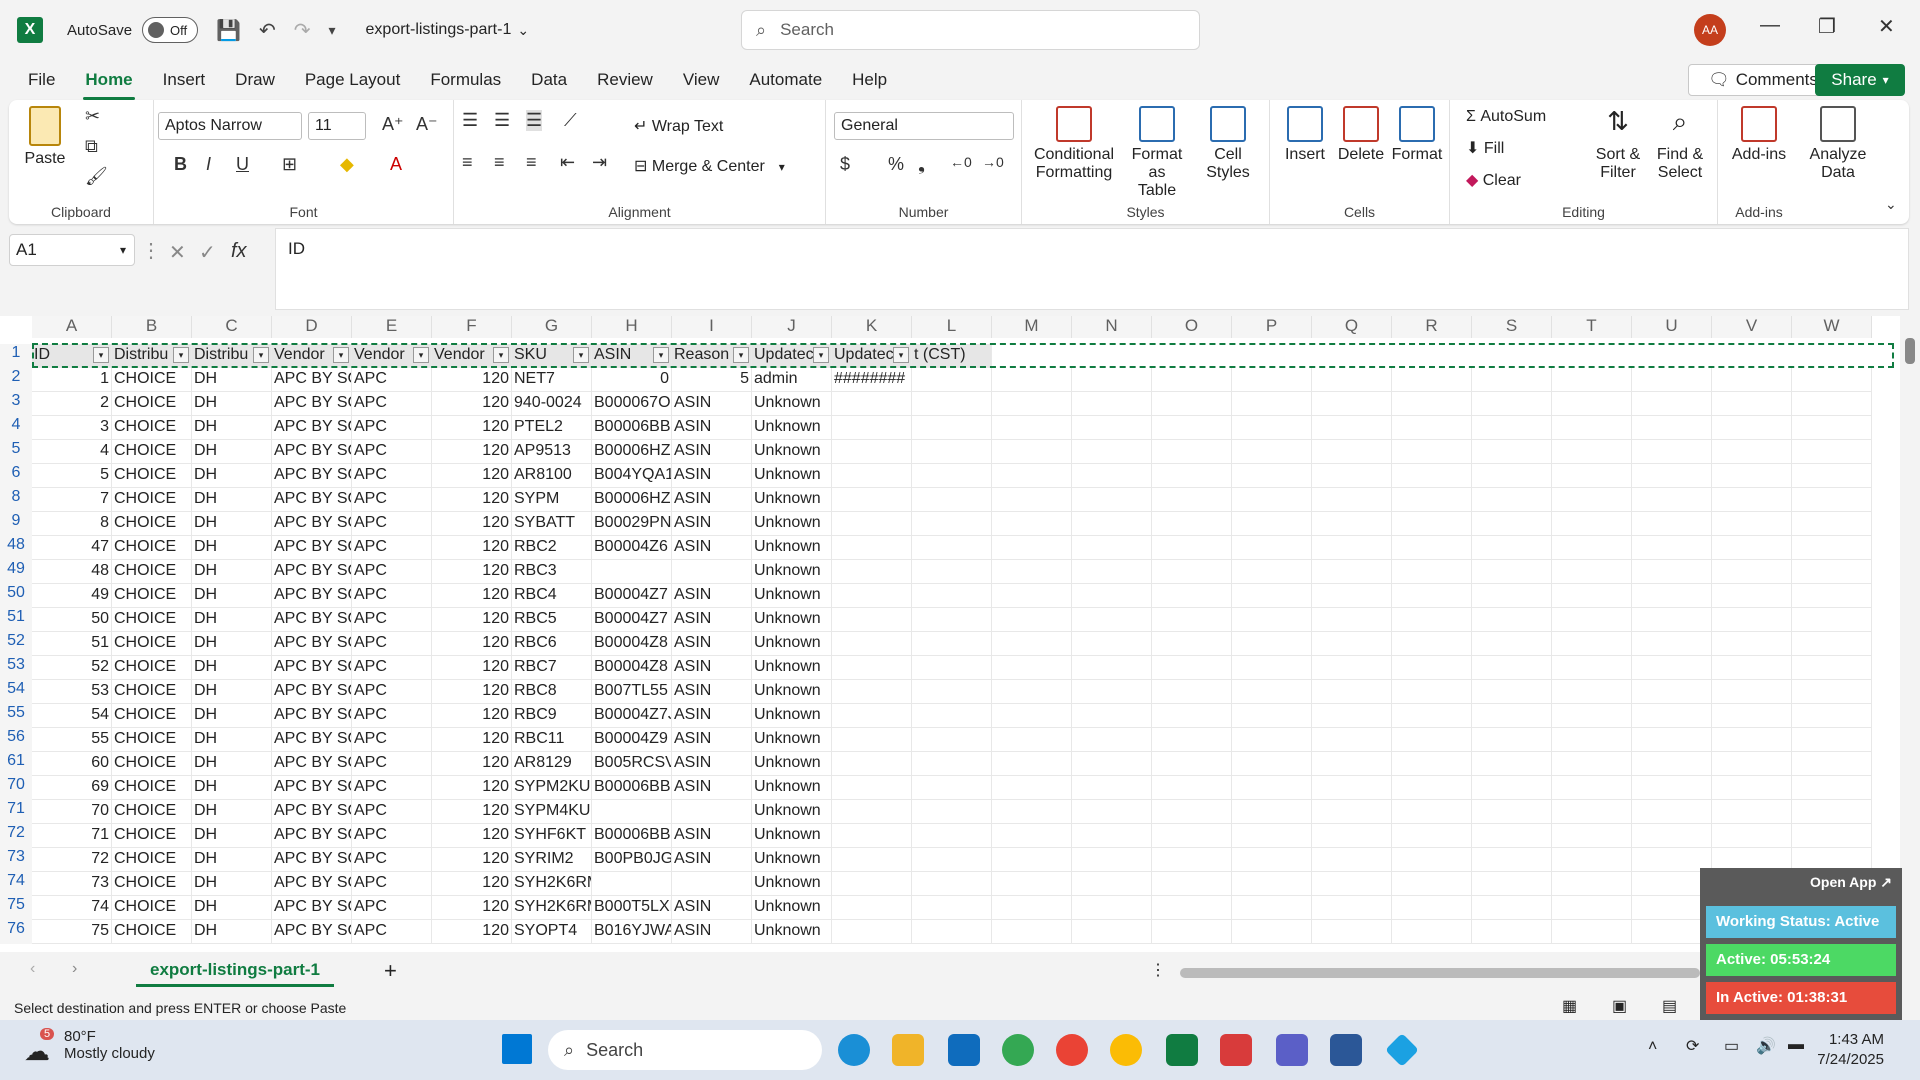 The height and width of the screenshot is (1080, 1920). What do you see at coordinates (1236, 1050) in the screenshot?
I see `zoom-icon` at bounding box center [1236, 1050].